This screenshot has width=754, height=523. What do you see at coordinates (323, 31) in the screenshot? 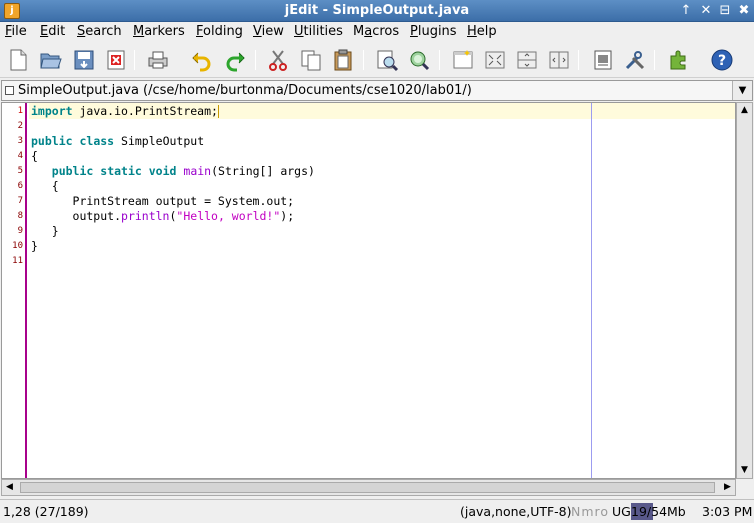
I see `menu-label: tilities` at bounding box center [323, 31].